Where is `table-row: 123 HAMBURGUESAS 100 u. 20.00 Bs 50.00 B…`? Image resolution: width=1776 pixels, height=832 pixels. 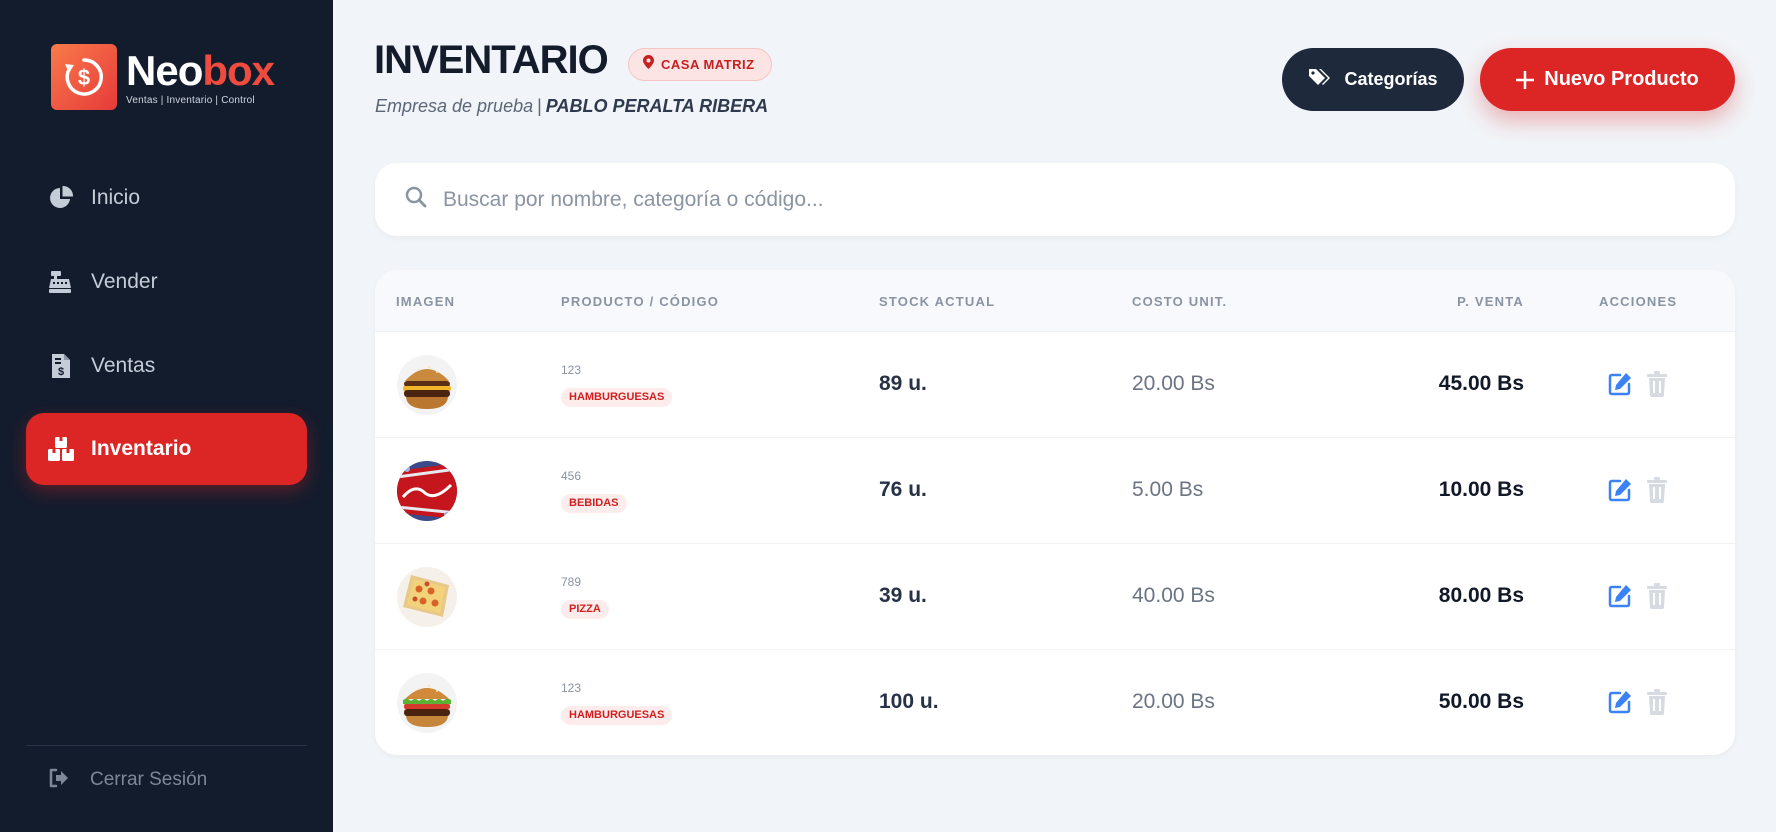 table-row: 123 HAMBURGUESAS 100 u. 20.00 Bs 50.00 B… is located at coordinates (1055, 702).